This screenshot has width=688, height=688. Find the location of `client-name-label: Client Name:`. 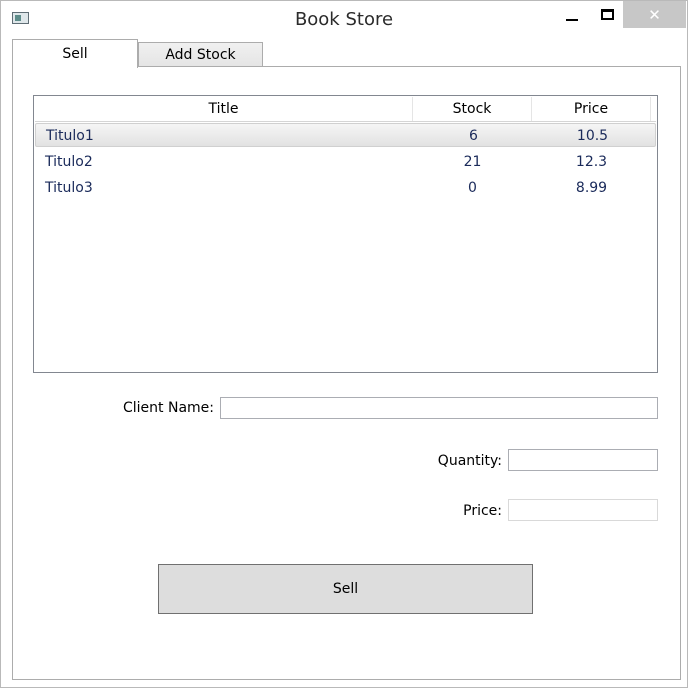

client-name-label: Client Name: is located at coordinates (168, 408).